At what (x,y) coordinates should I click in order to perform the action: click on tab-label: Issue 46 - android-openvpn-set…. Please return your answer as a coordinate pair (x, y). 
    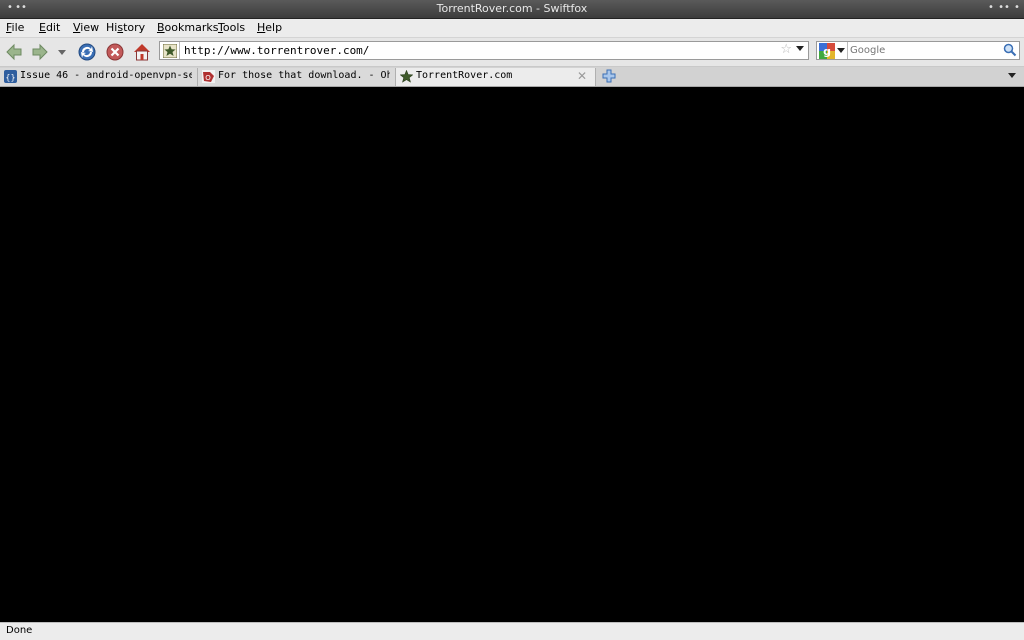
    Looking at the image, I should click on (106, 75).